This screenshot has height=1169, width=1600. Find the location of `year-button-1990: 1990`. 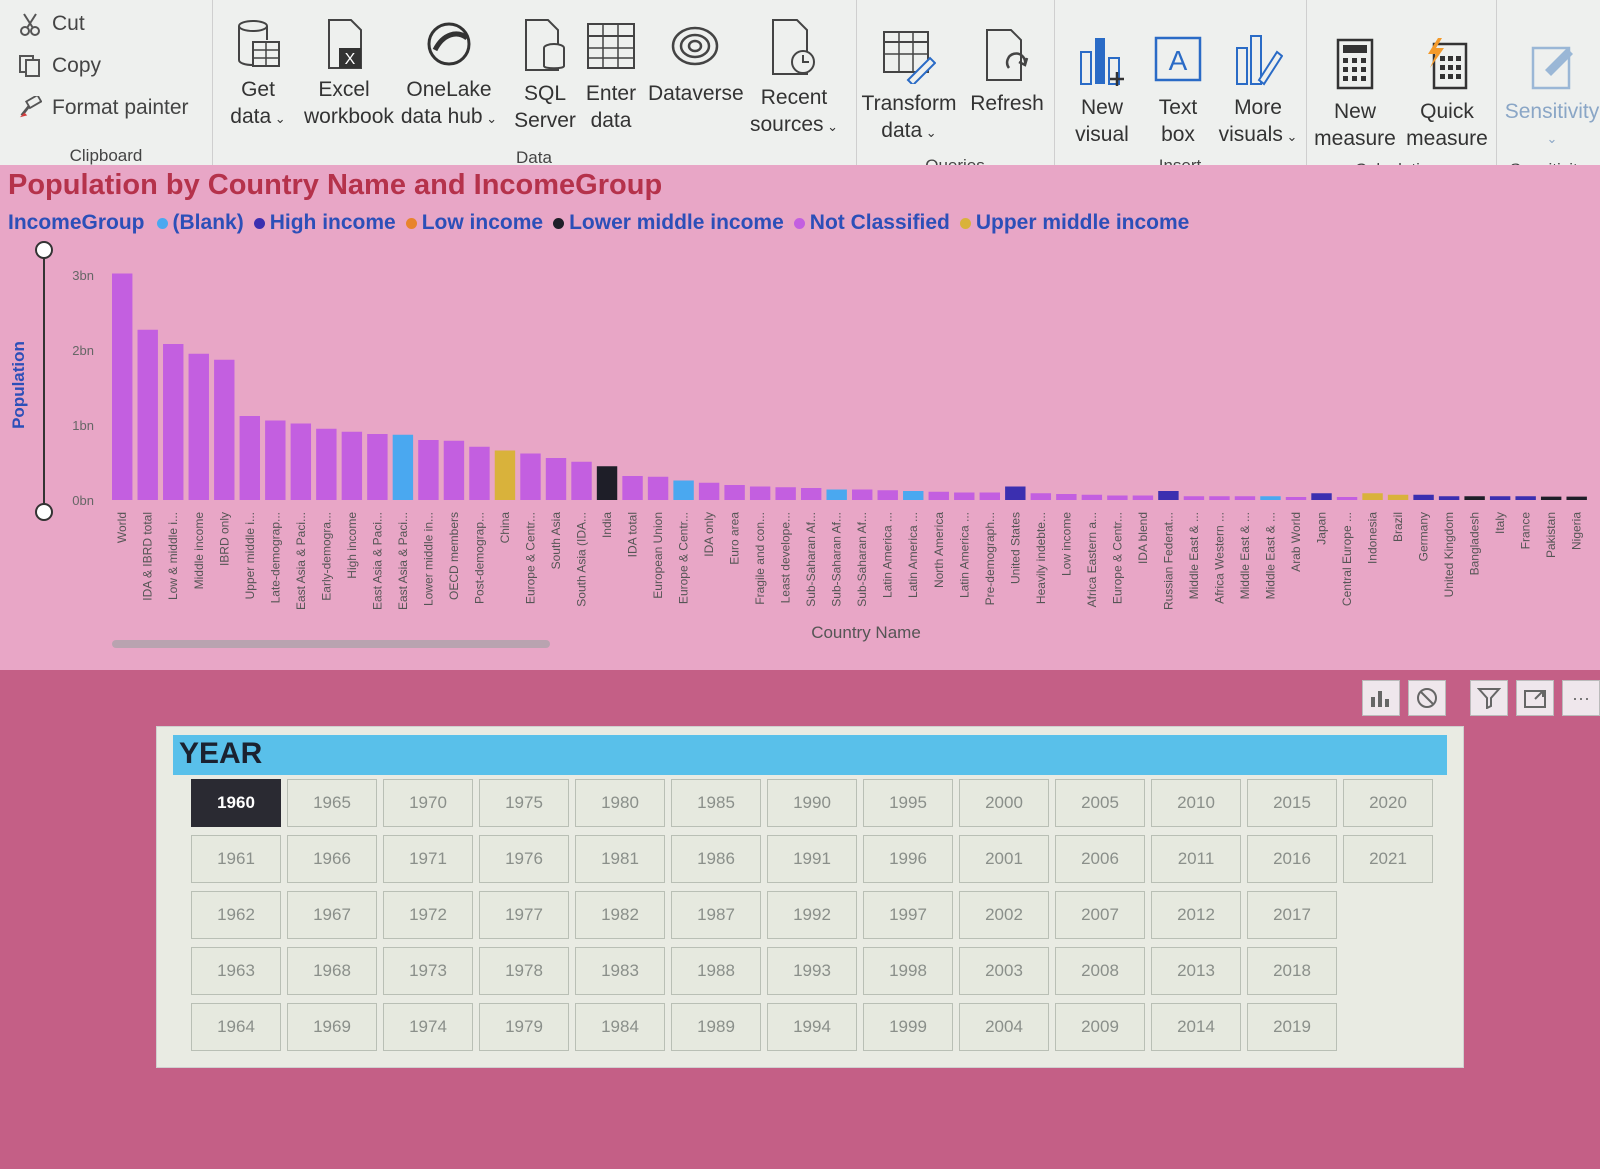

year-button-1990: 1990 is located at coordinates (812, 803).